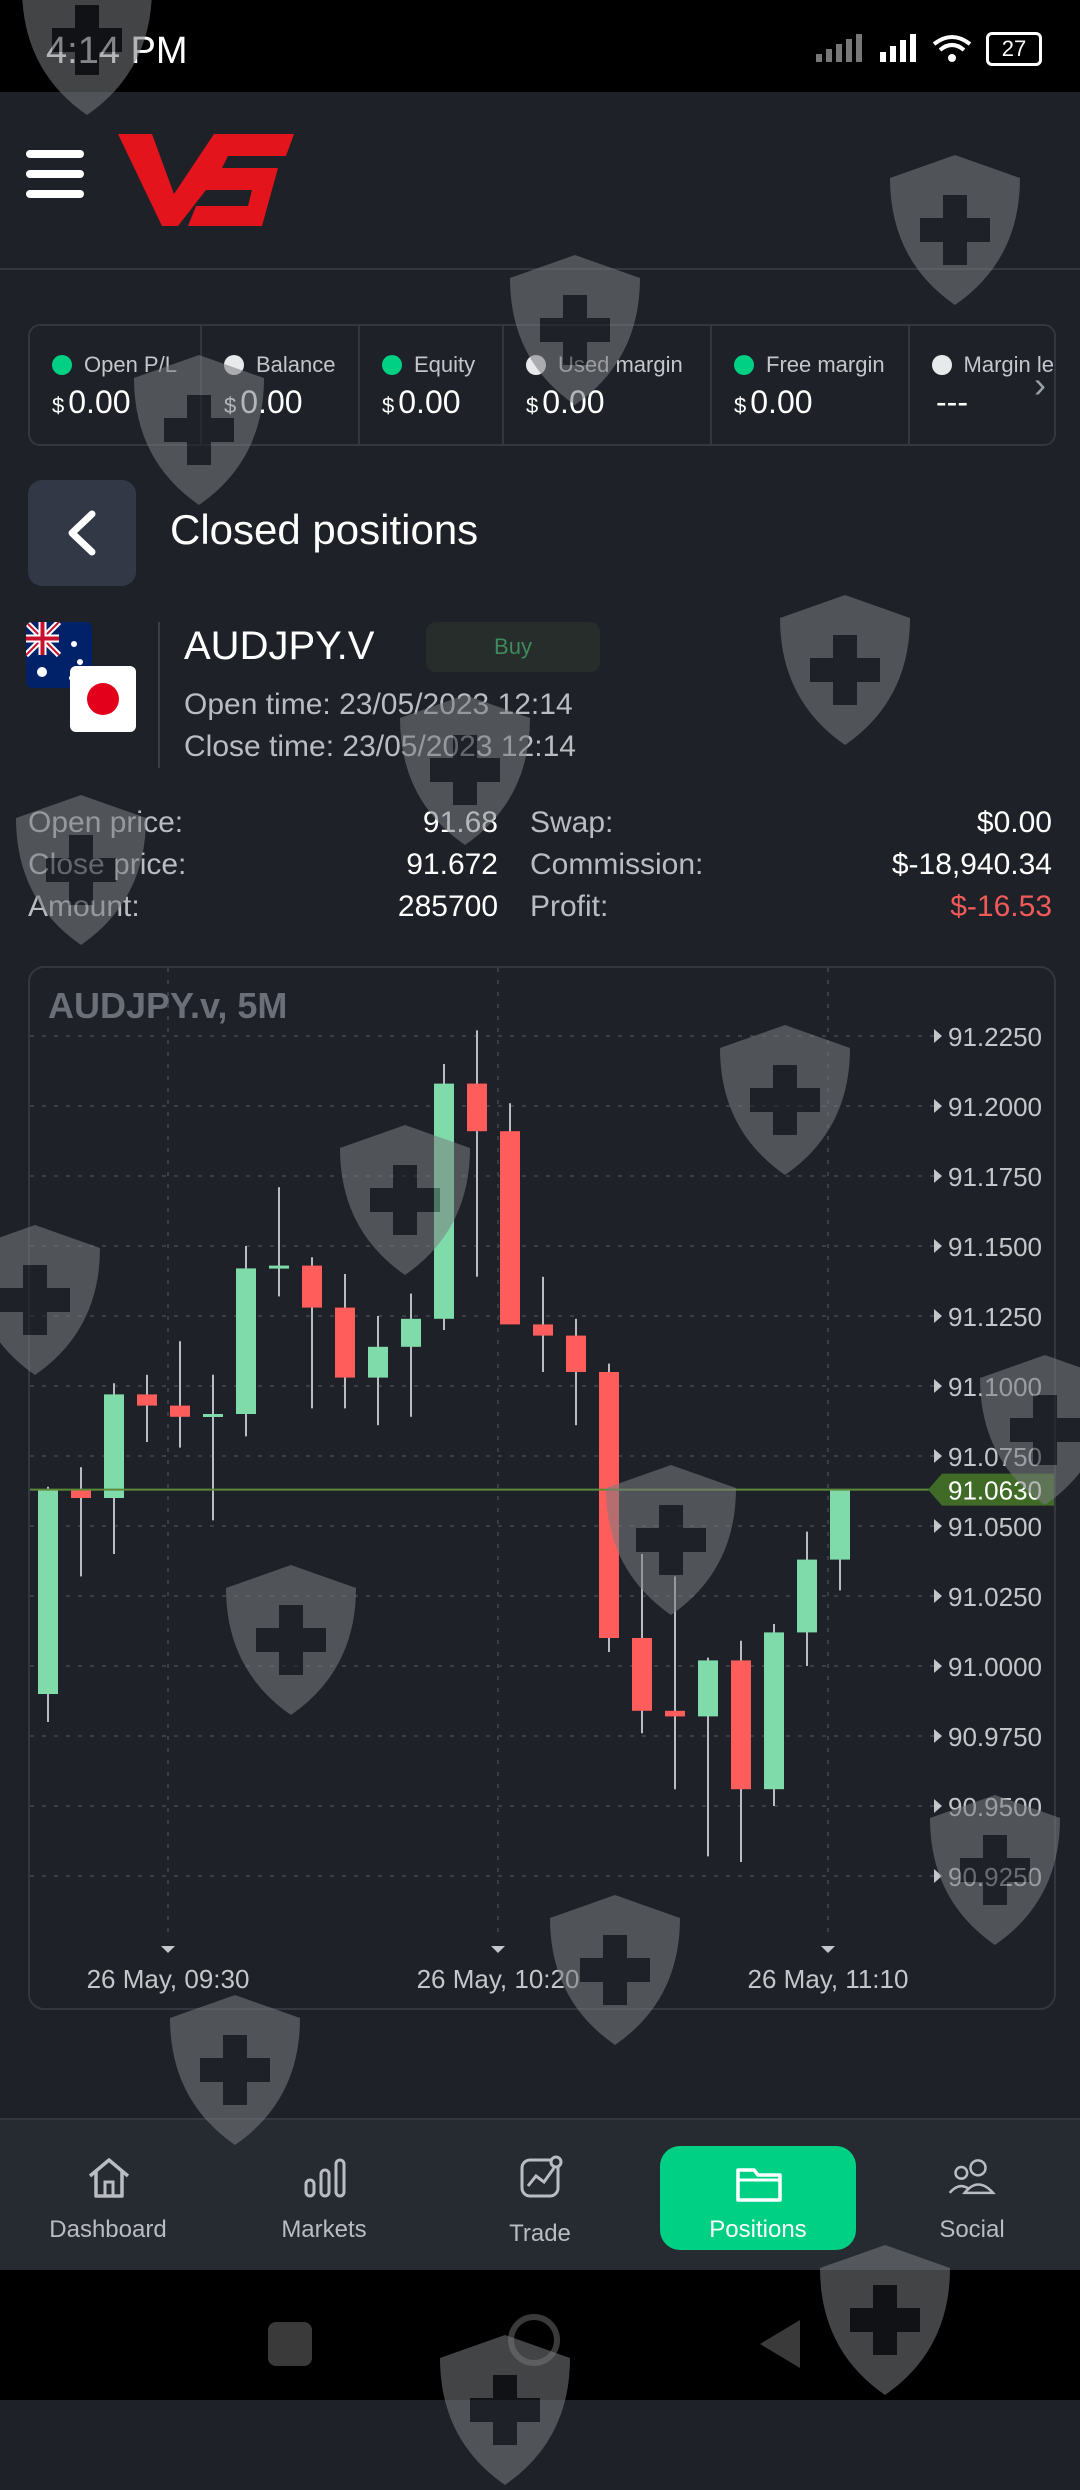 The height and width of the screenshot is (2490, 1080). I want to click on commission-value: $-18,940.34, so click(971, 864).